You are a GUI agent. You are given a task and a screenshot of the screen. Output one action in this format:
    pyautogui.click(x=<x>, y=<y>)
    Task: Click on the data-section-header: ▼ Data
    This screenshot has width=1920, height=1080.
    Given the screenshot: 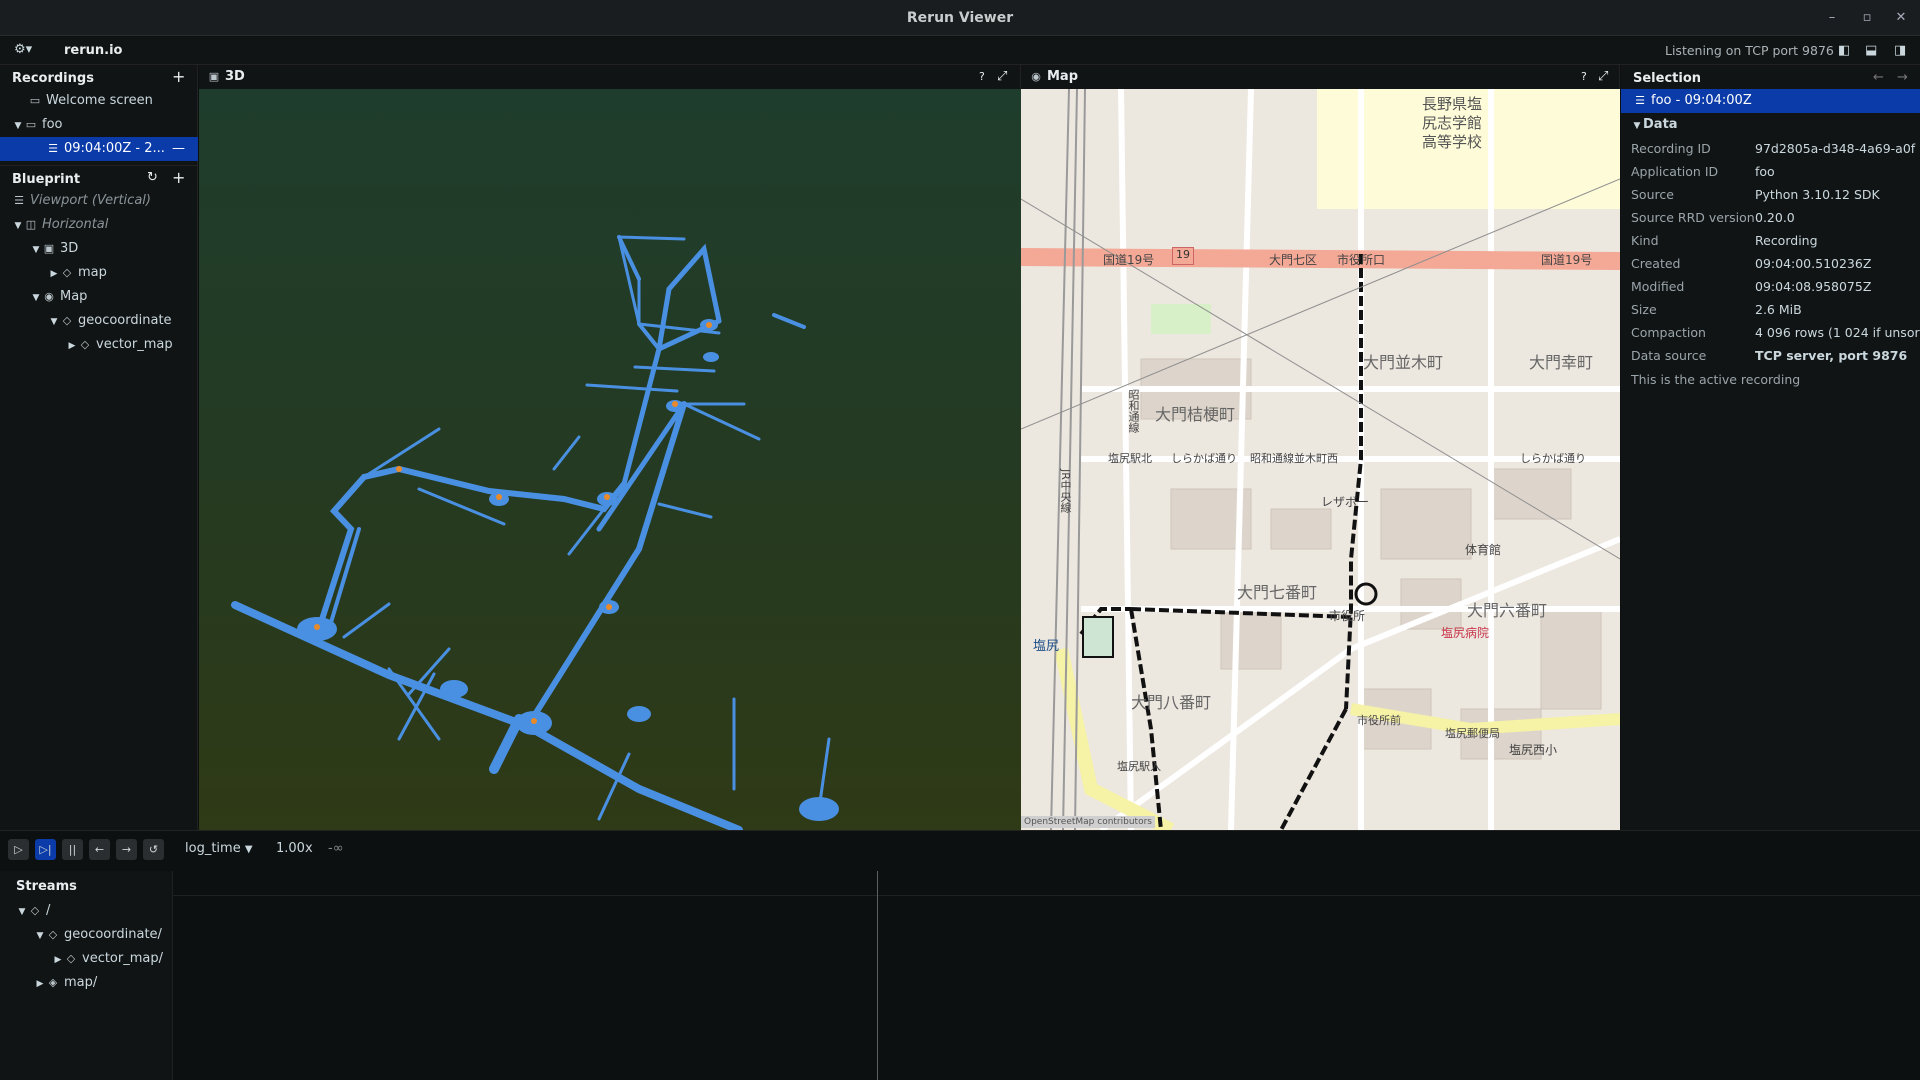 What is the action you would take?
    pyautogui.click(x=1770, y=125)
    